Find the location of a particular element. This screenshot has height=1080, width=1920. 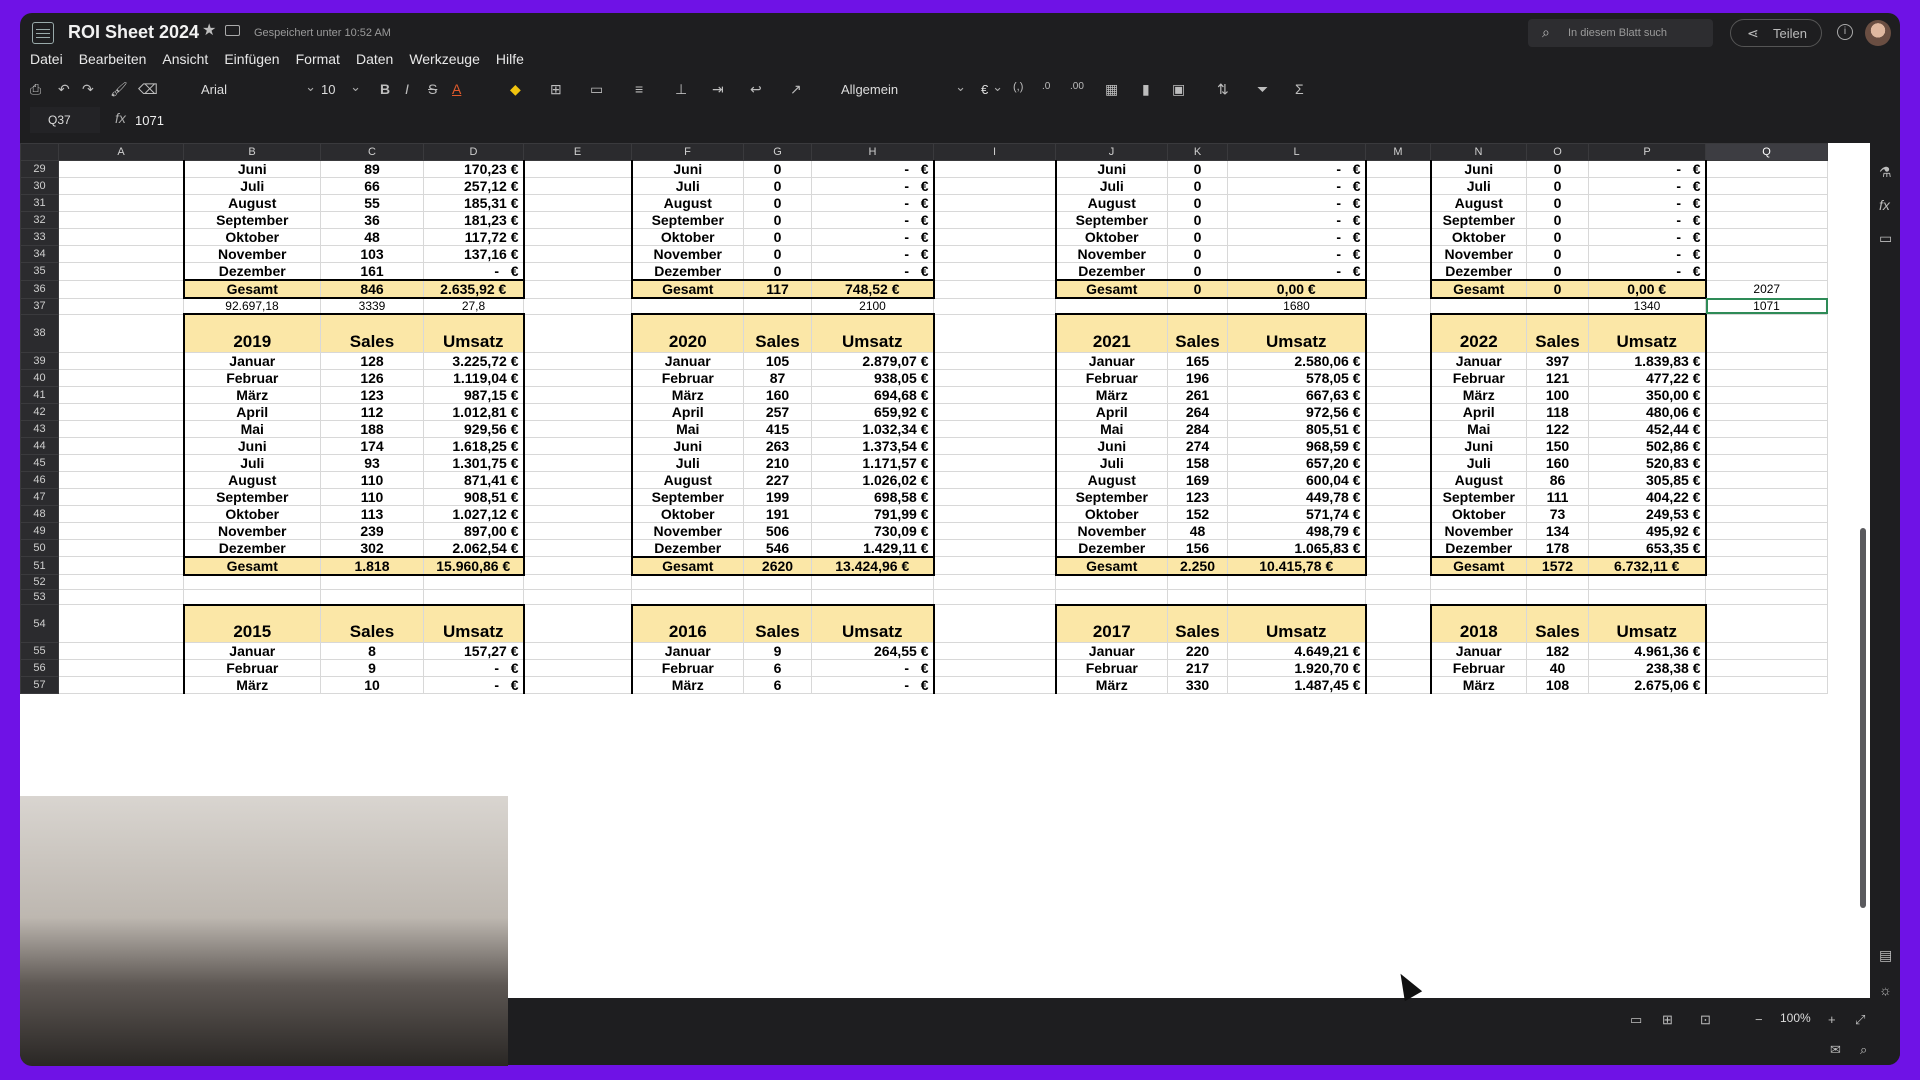

umsatz-value: 694,68 € is located at coordinates (873, 394).